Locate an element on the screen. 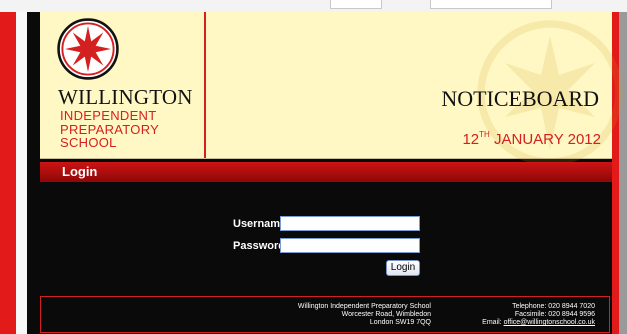 Image resolution: width=627 pixels, height=334 pixels. date-day: 12 is located at coordinates (471, 139).